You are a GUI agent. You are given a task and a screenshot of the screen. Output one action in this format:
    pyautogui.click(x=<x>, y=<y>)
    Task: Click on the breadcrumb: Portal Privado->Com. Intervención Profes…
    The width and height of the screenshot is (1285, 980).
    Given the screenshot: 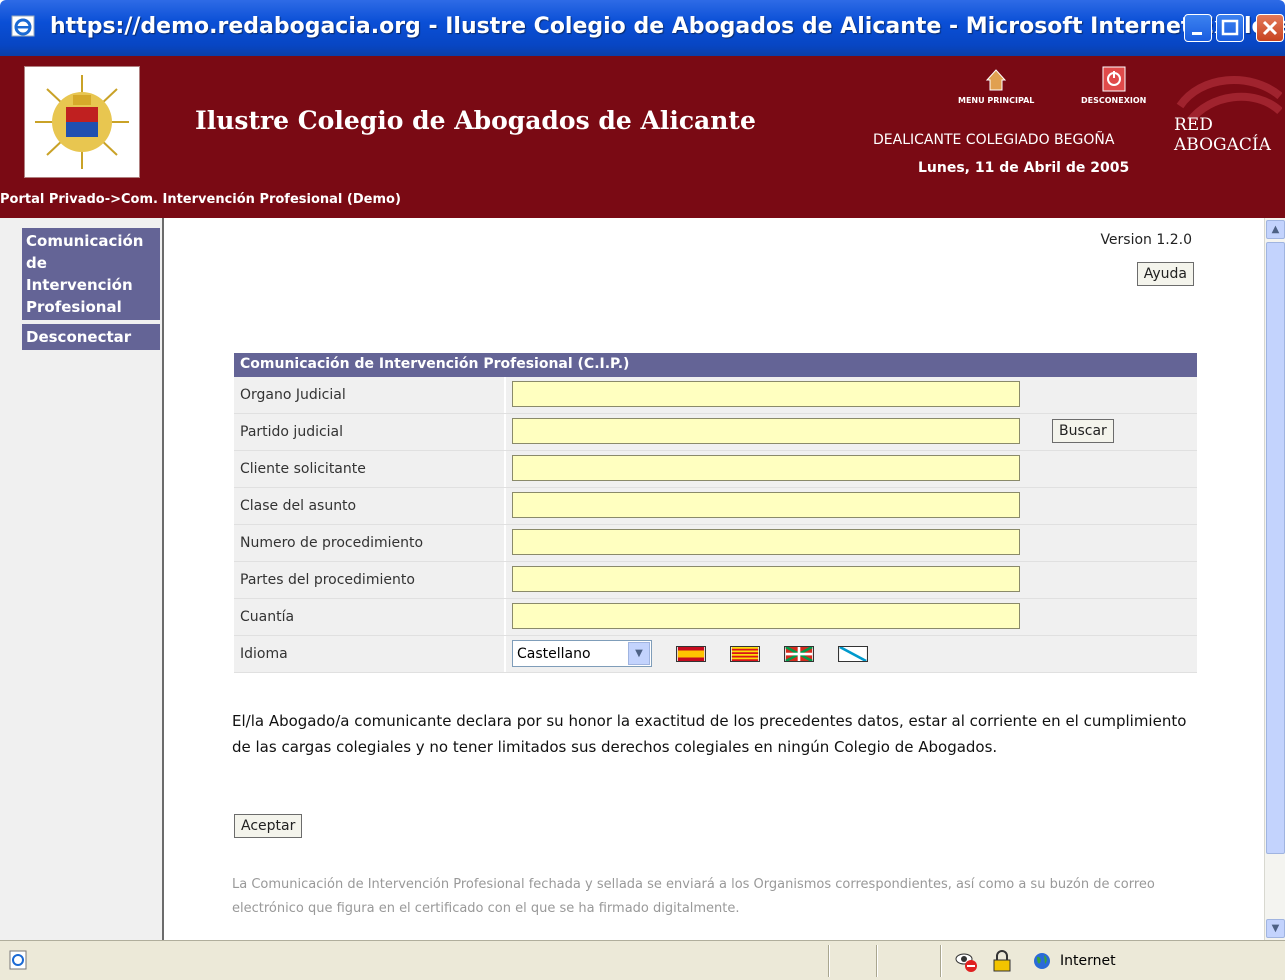 What is the action you would take?
    pyautogui.click(x=200, y=199)
    